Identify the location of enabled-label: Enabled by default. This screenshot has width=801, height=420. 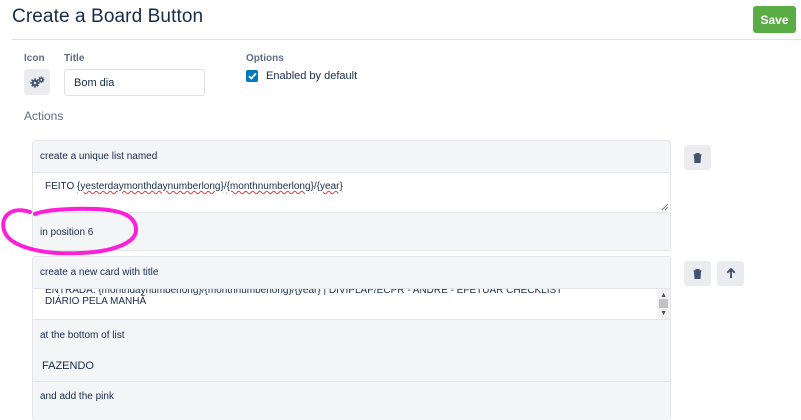
(312, 76).